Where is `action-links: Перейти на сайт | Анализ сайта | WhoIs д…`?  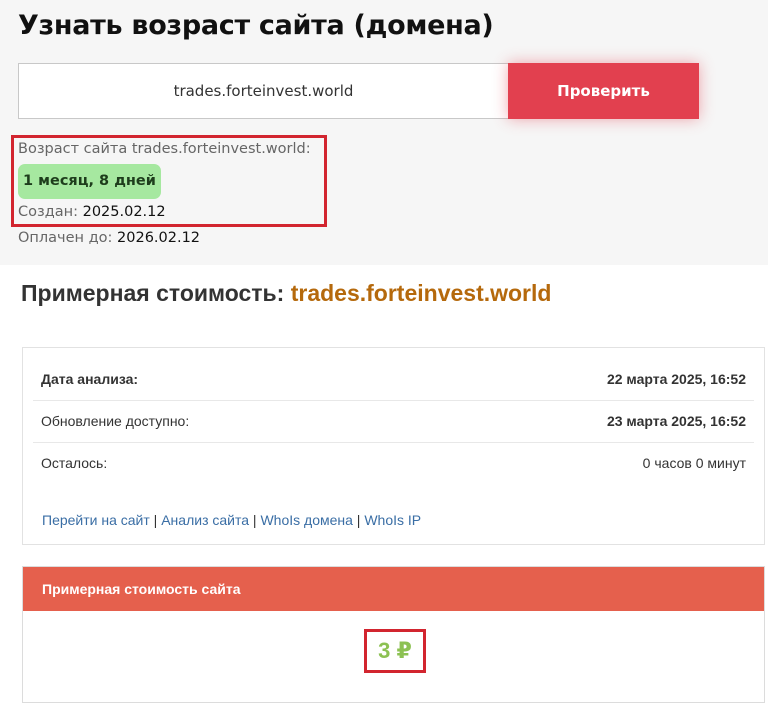
action-links: Перейти на сайт | Анализ сайта | WhoIs д… is located at coordinates (231, 520).